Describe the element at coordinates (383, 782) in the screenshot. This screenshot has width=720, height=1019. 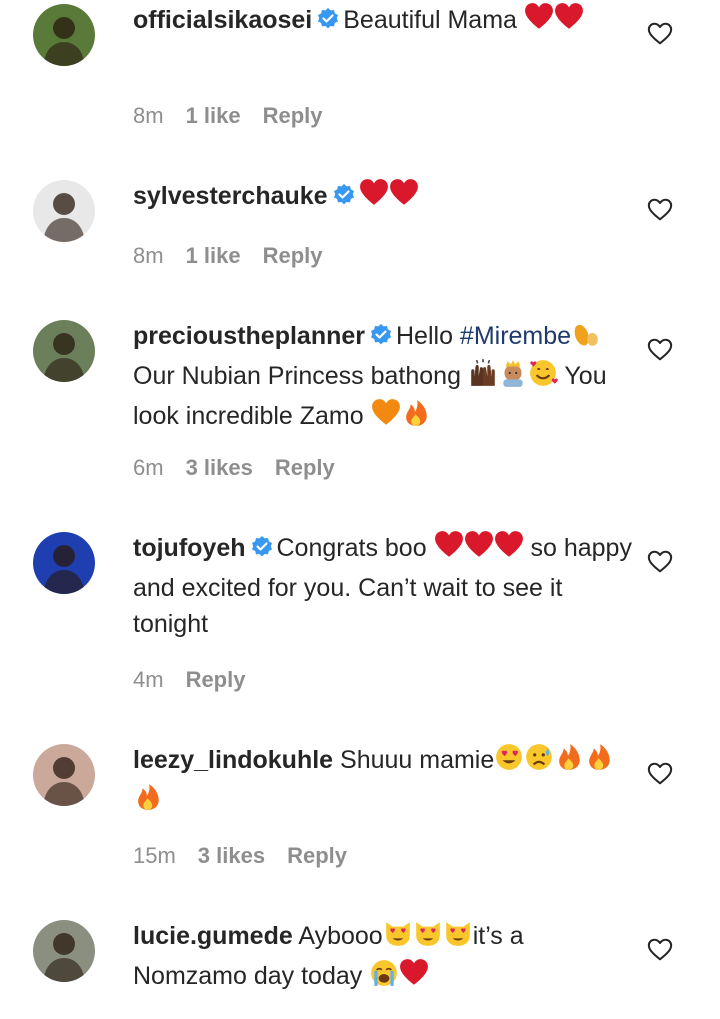
I see `comment-text: leezy_lindokuhle Shuuu mamie` at that location.